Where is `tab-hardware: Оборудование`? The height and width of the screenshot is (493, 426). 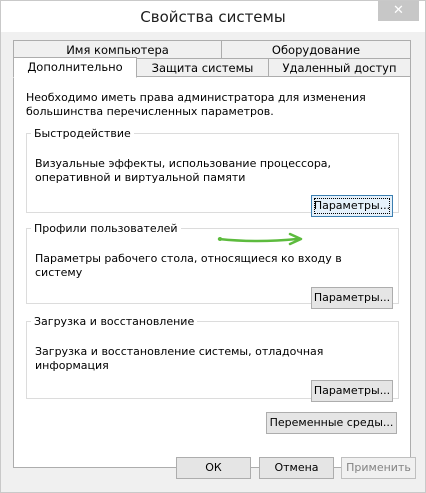
tab-hardware: Оборудование is located at coordinates (316, 49).